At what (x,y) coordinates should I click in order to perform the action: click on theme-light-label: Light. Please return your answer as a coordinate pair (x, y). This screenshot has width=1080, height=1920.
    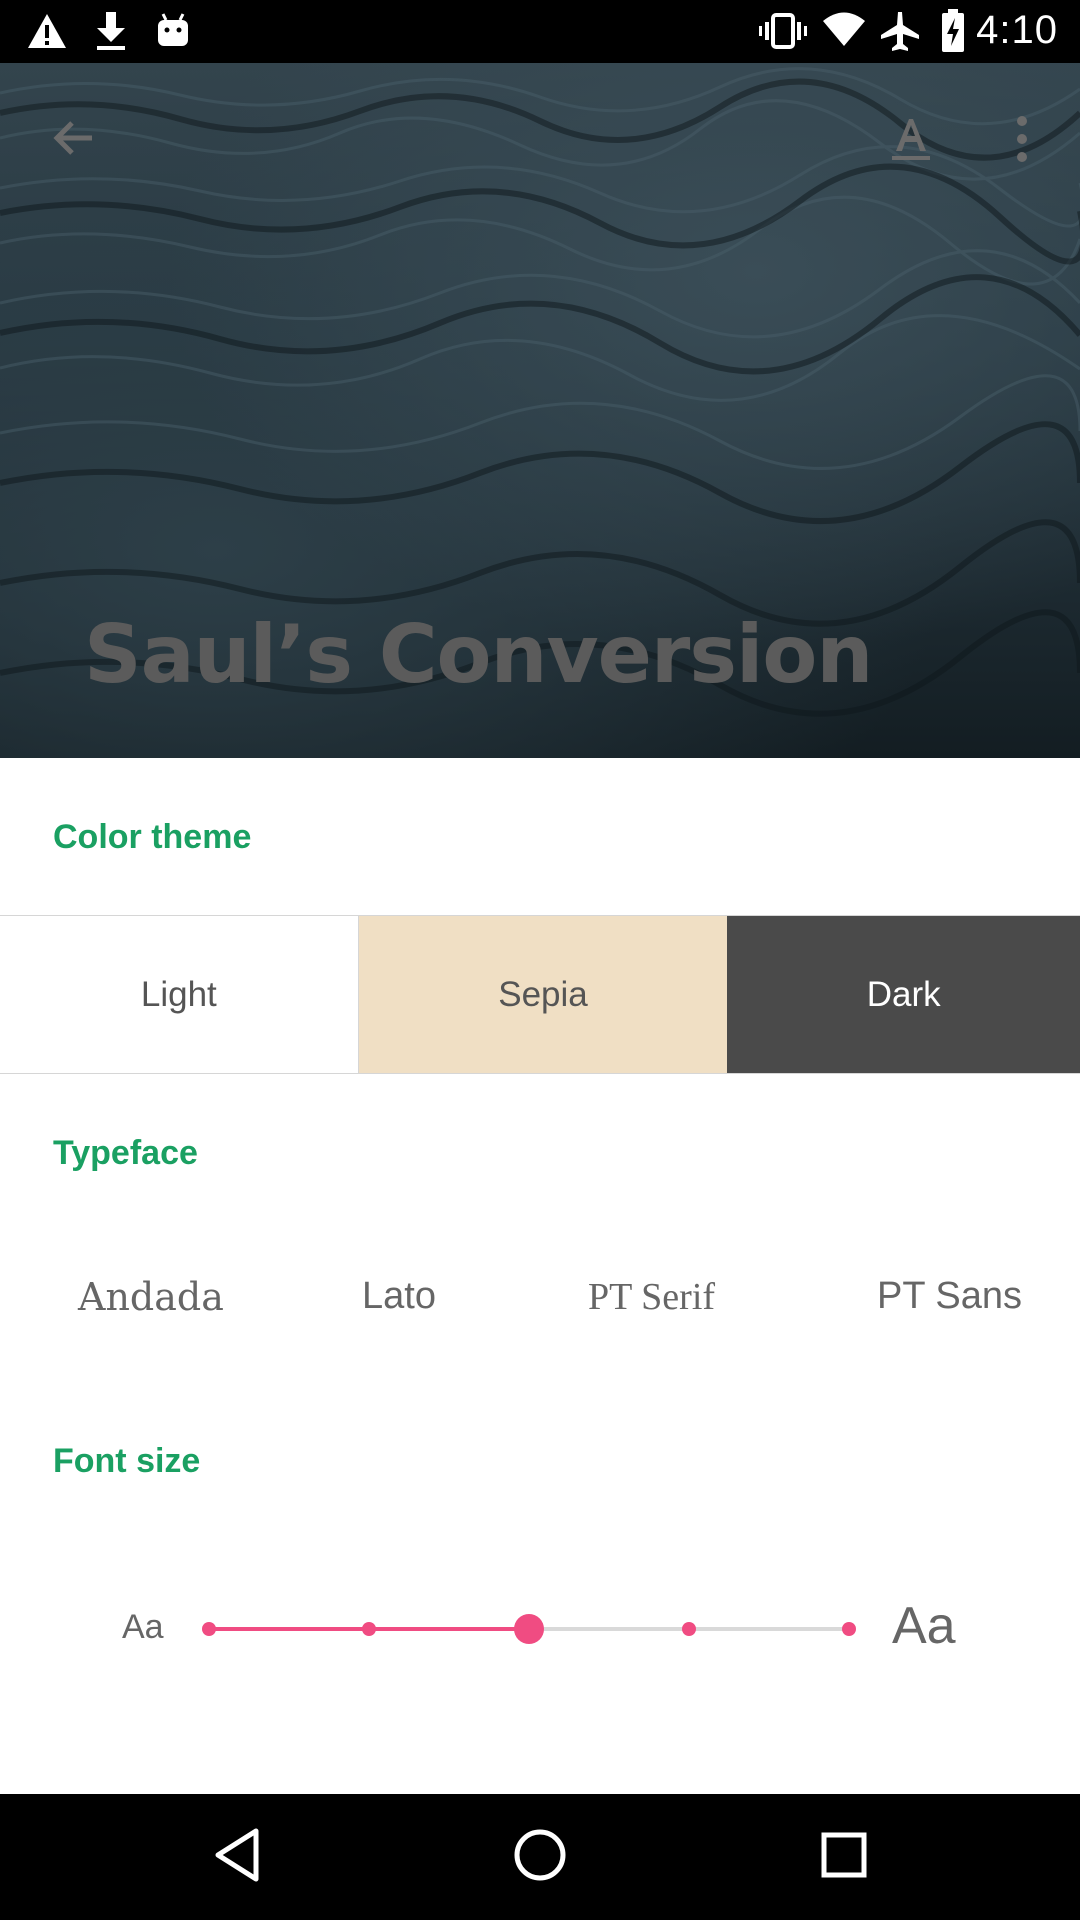
    Looking at the image, I should click on (178, 994).